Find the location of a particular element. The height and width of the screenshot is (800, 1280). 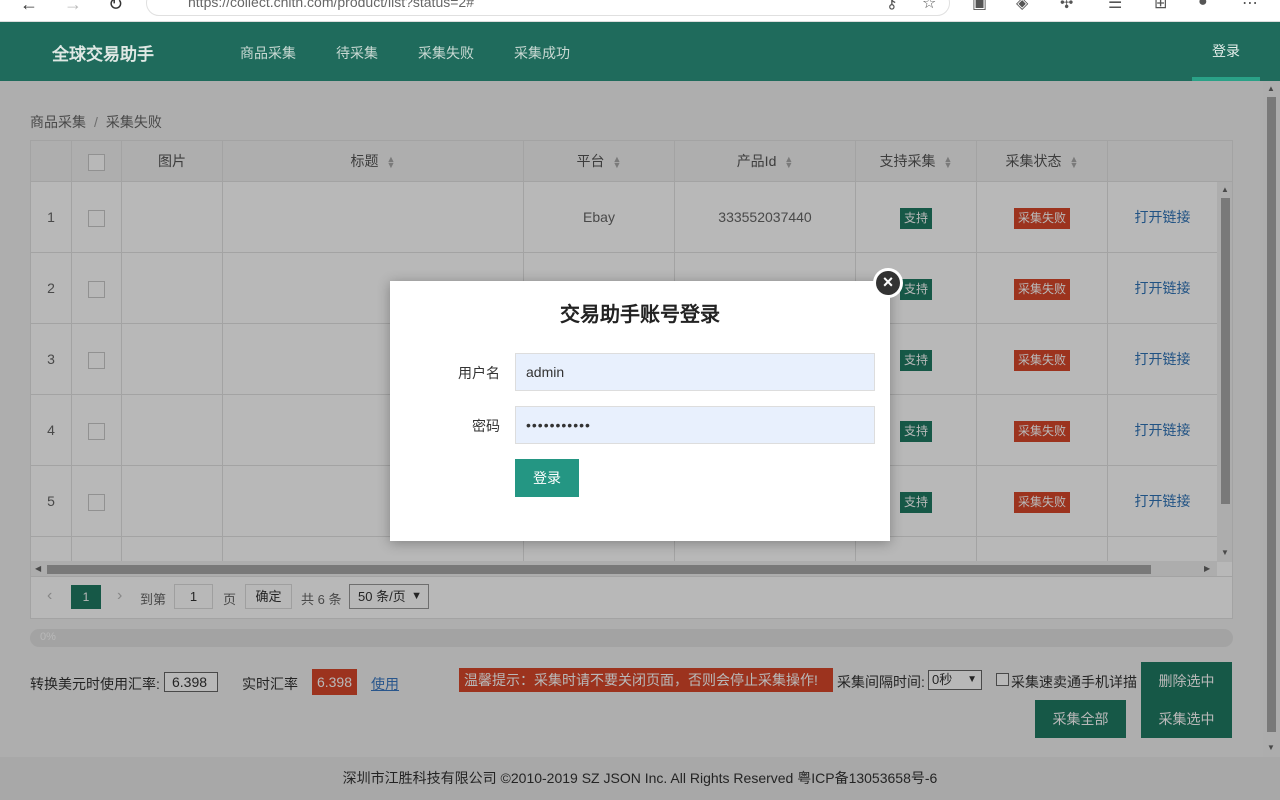

top-nav: 全球交易助手 商品采集 待采集 采集失败 采集成功 登录 is located at coordinates (640, 51).